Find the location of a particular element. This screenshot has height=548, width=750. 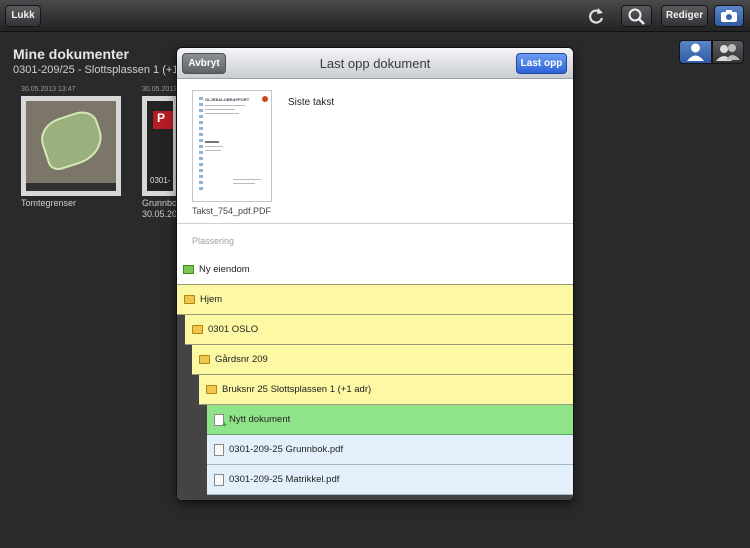

upload-button: Last opp is located at coordinates (541, 63).